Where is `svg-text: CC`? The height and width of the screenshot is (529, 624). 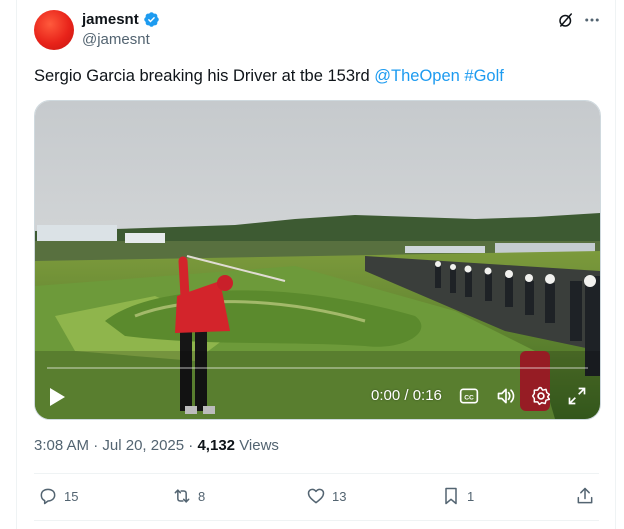 svg-text: CC is located at coordinates (469, 397).